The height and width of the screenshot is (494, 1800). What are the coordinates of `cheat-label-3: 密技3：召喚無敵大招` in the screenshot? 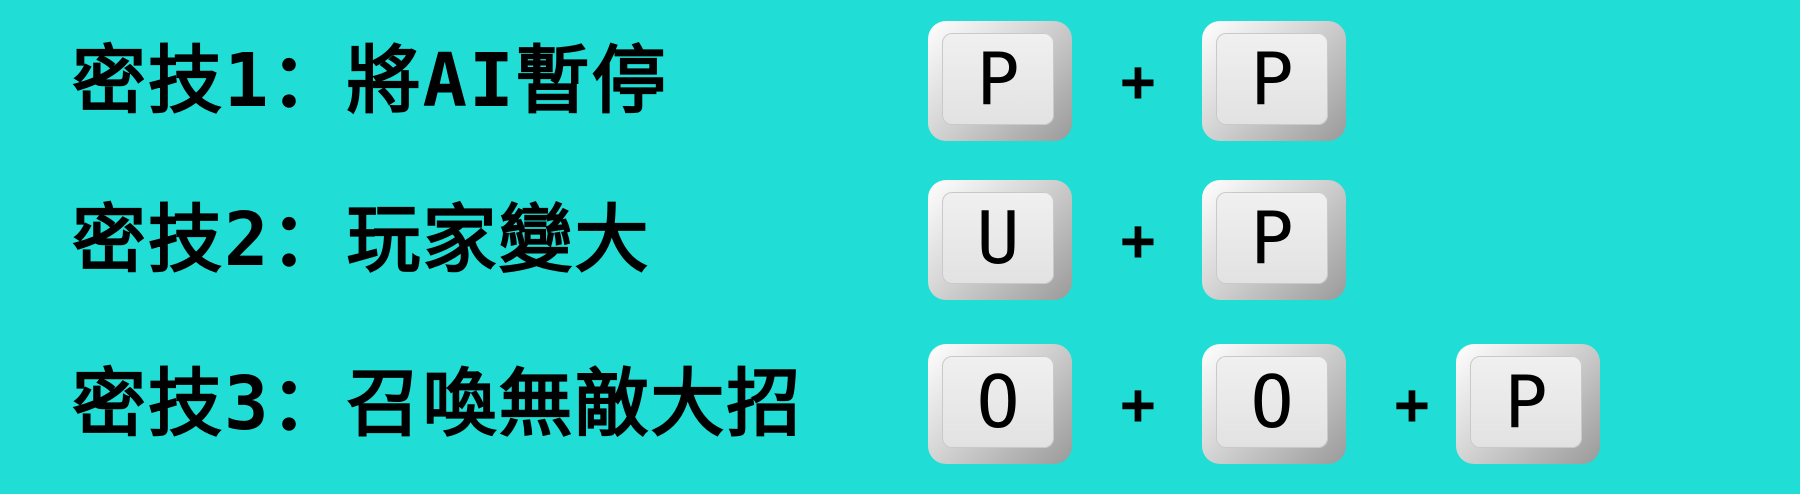 It's located at (437, 404).